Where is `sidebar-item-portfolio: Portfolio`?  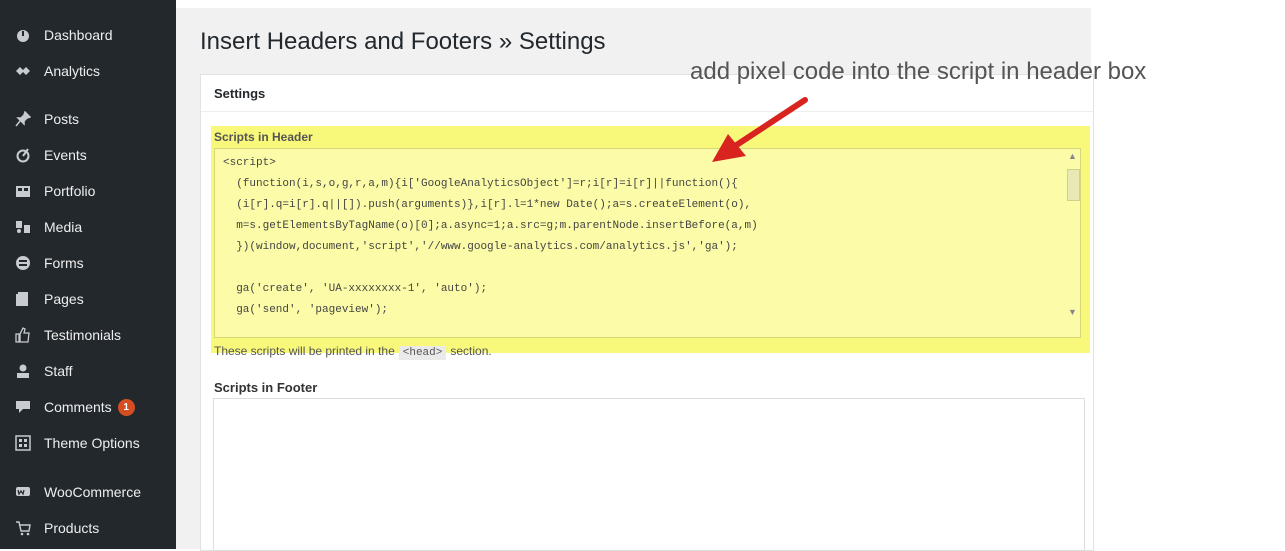
sidebar-item-portfolio: Portfolio is located at coordinates (88, 191).